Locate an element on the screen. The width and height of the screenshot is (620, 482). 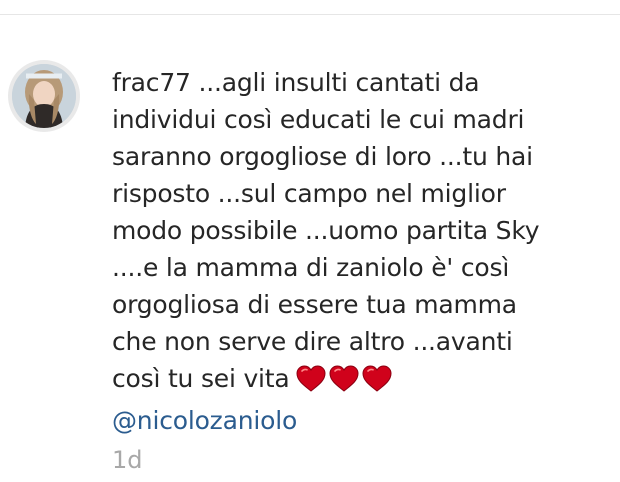
comment-line: ...agli insulti cantati da is located at coordinates (335, 82).